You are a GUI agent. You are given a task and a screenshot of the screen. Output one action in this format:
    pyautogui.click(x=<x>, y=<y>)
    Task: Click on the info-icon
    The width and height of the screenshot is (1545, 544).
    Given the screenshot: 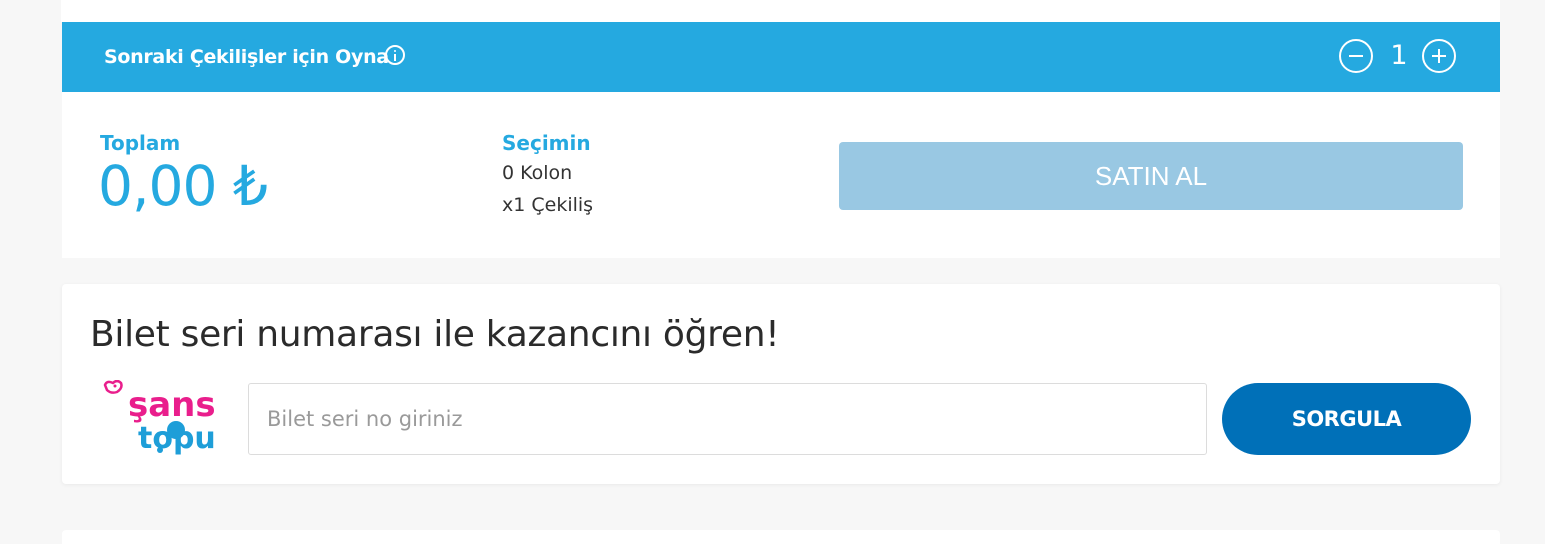 What is the action you would take?
    pyautogui.click(x=395, y=55)
    